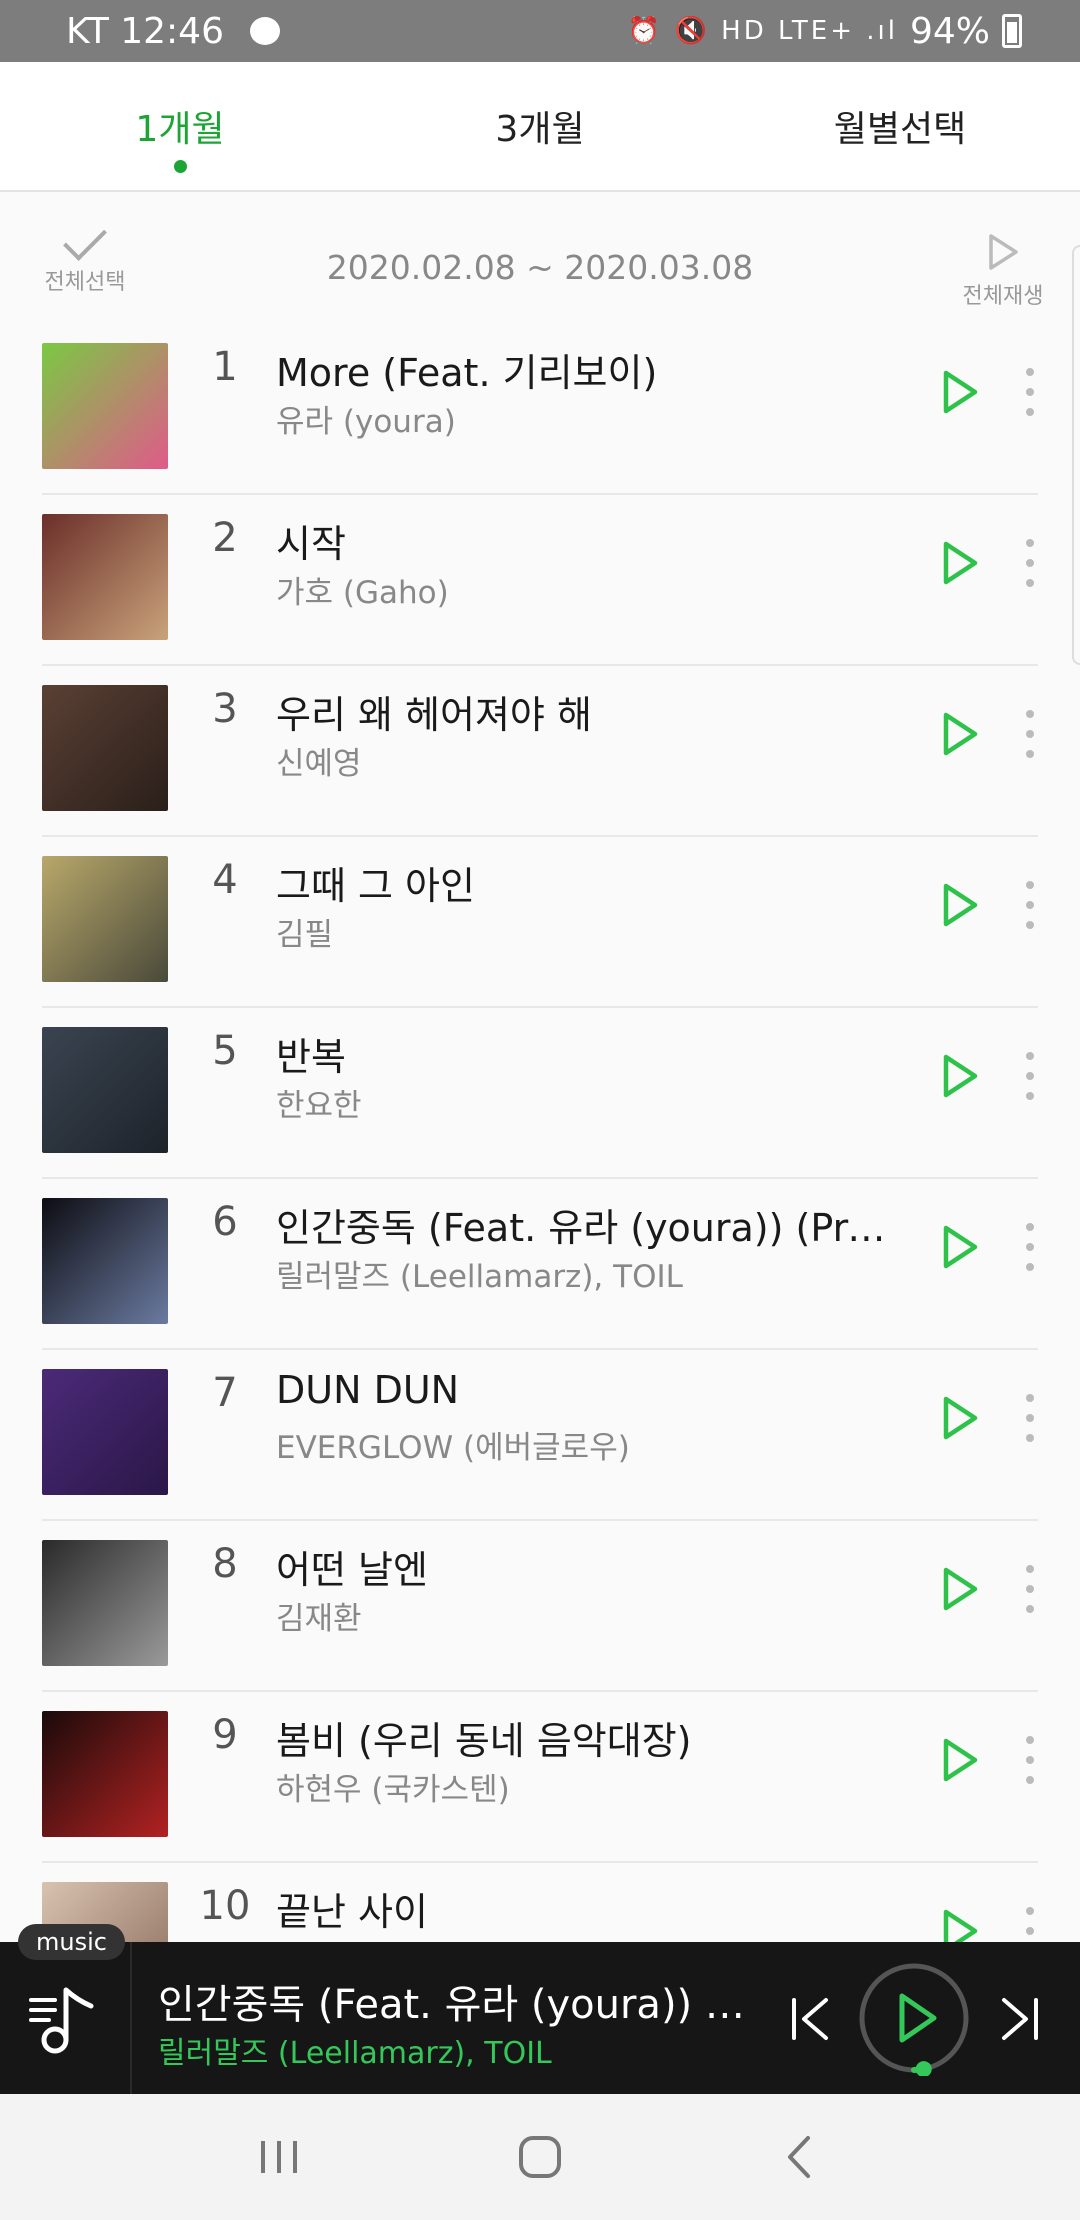 The height and width of the screenshot is (2220, 1080). Describe the element at coordinates (355, 2053) in the screenshot. I see `now-playing-artist: 릴러말즈 (Leellamarz), TOIL` at that location.